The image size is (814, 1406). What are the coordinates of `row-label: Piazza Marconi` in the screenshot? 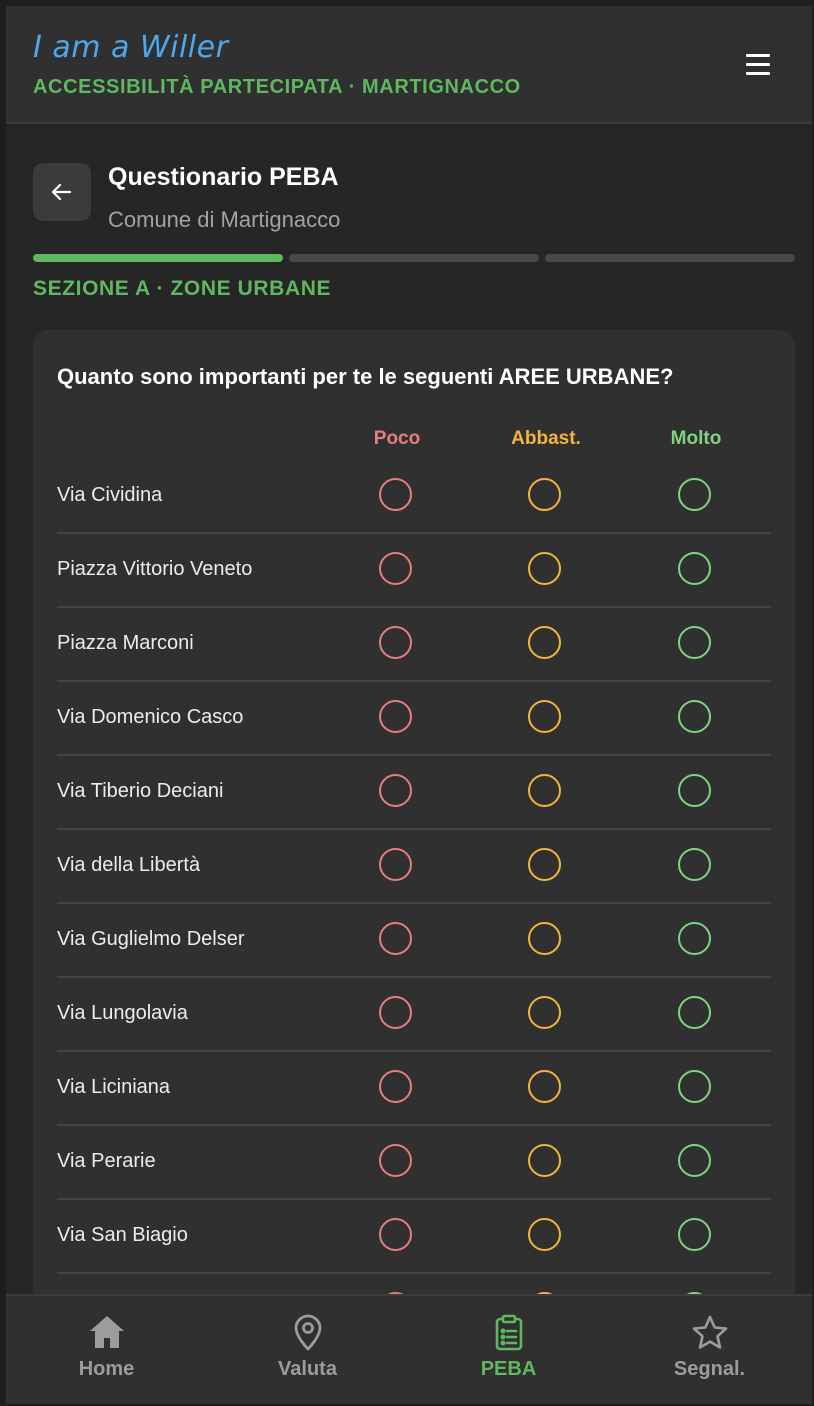 It's located at (125, 643).